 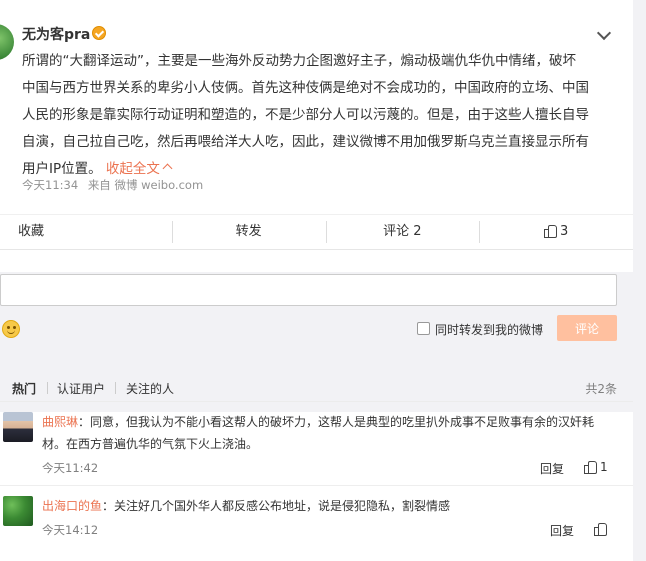 I want to click on comment-time: 今天14:12, so click(x=70, y=530).